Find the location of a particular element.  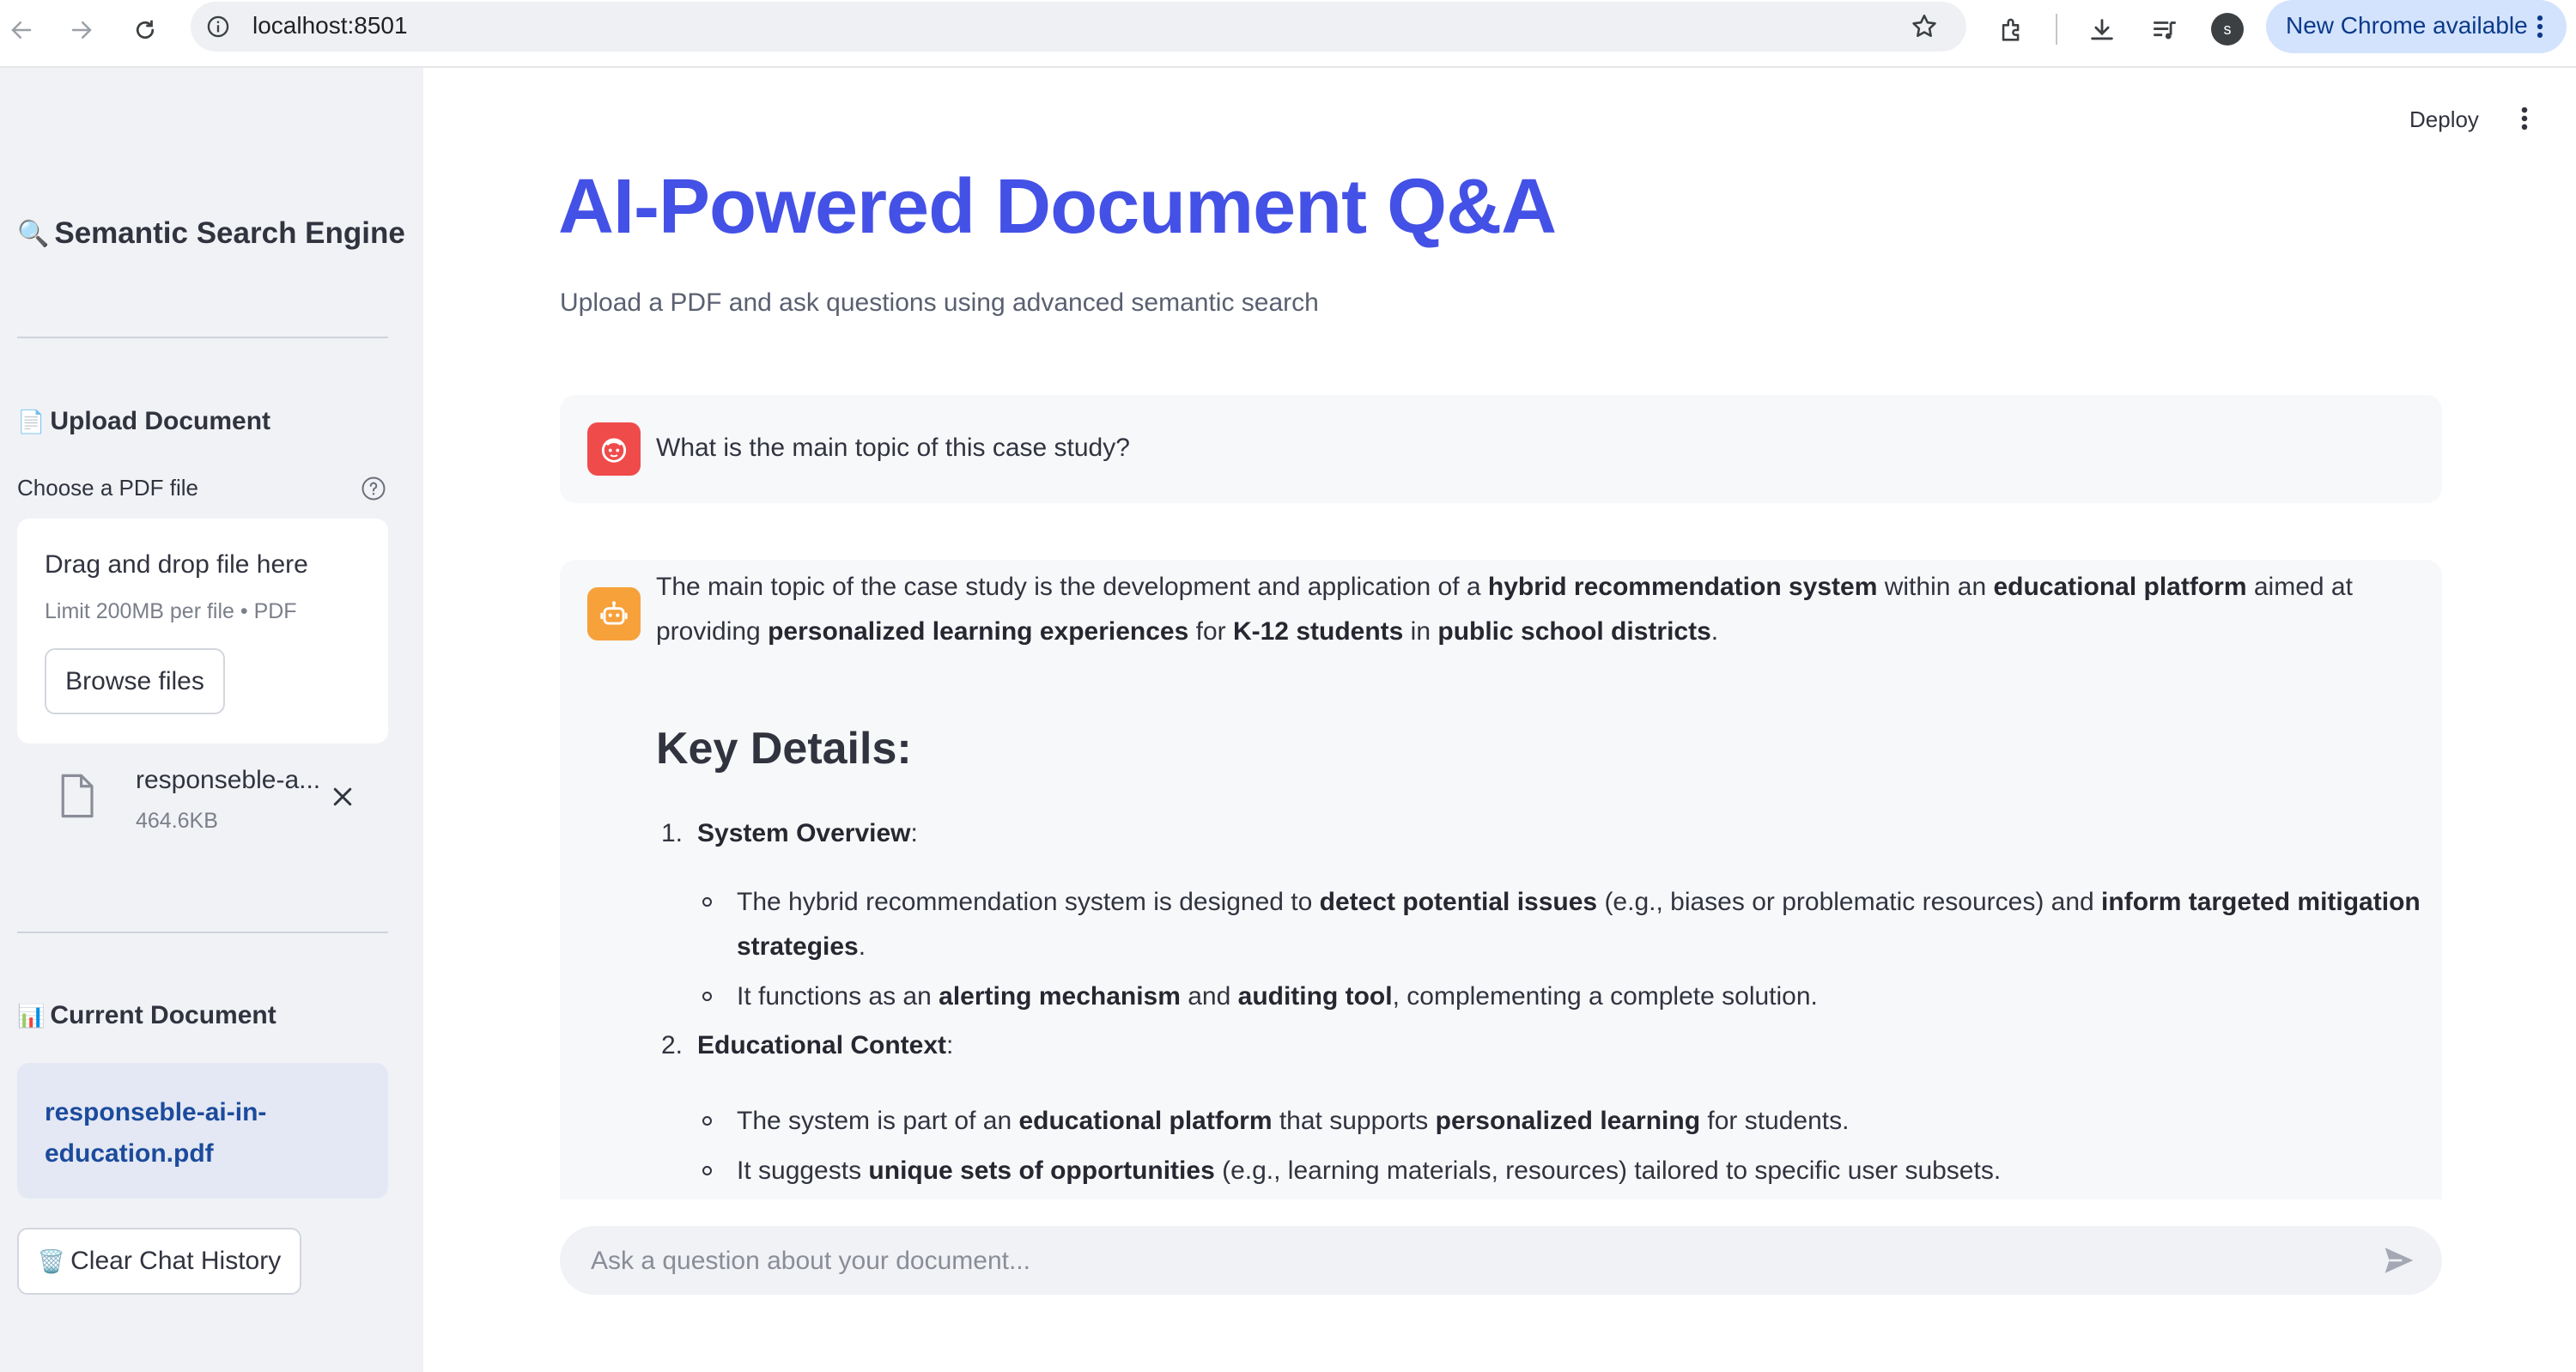

bold-phrase: public school districts is located at coordinates (1574, 631).